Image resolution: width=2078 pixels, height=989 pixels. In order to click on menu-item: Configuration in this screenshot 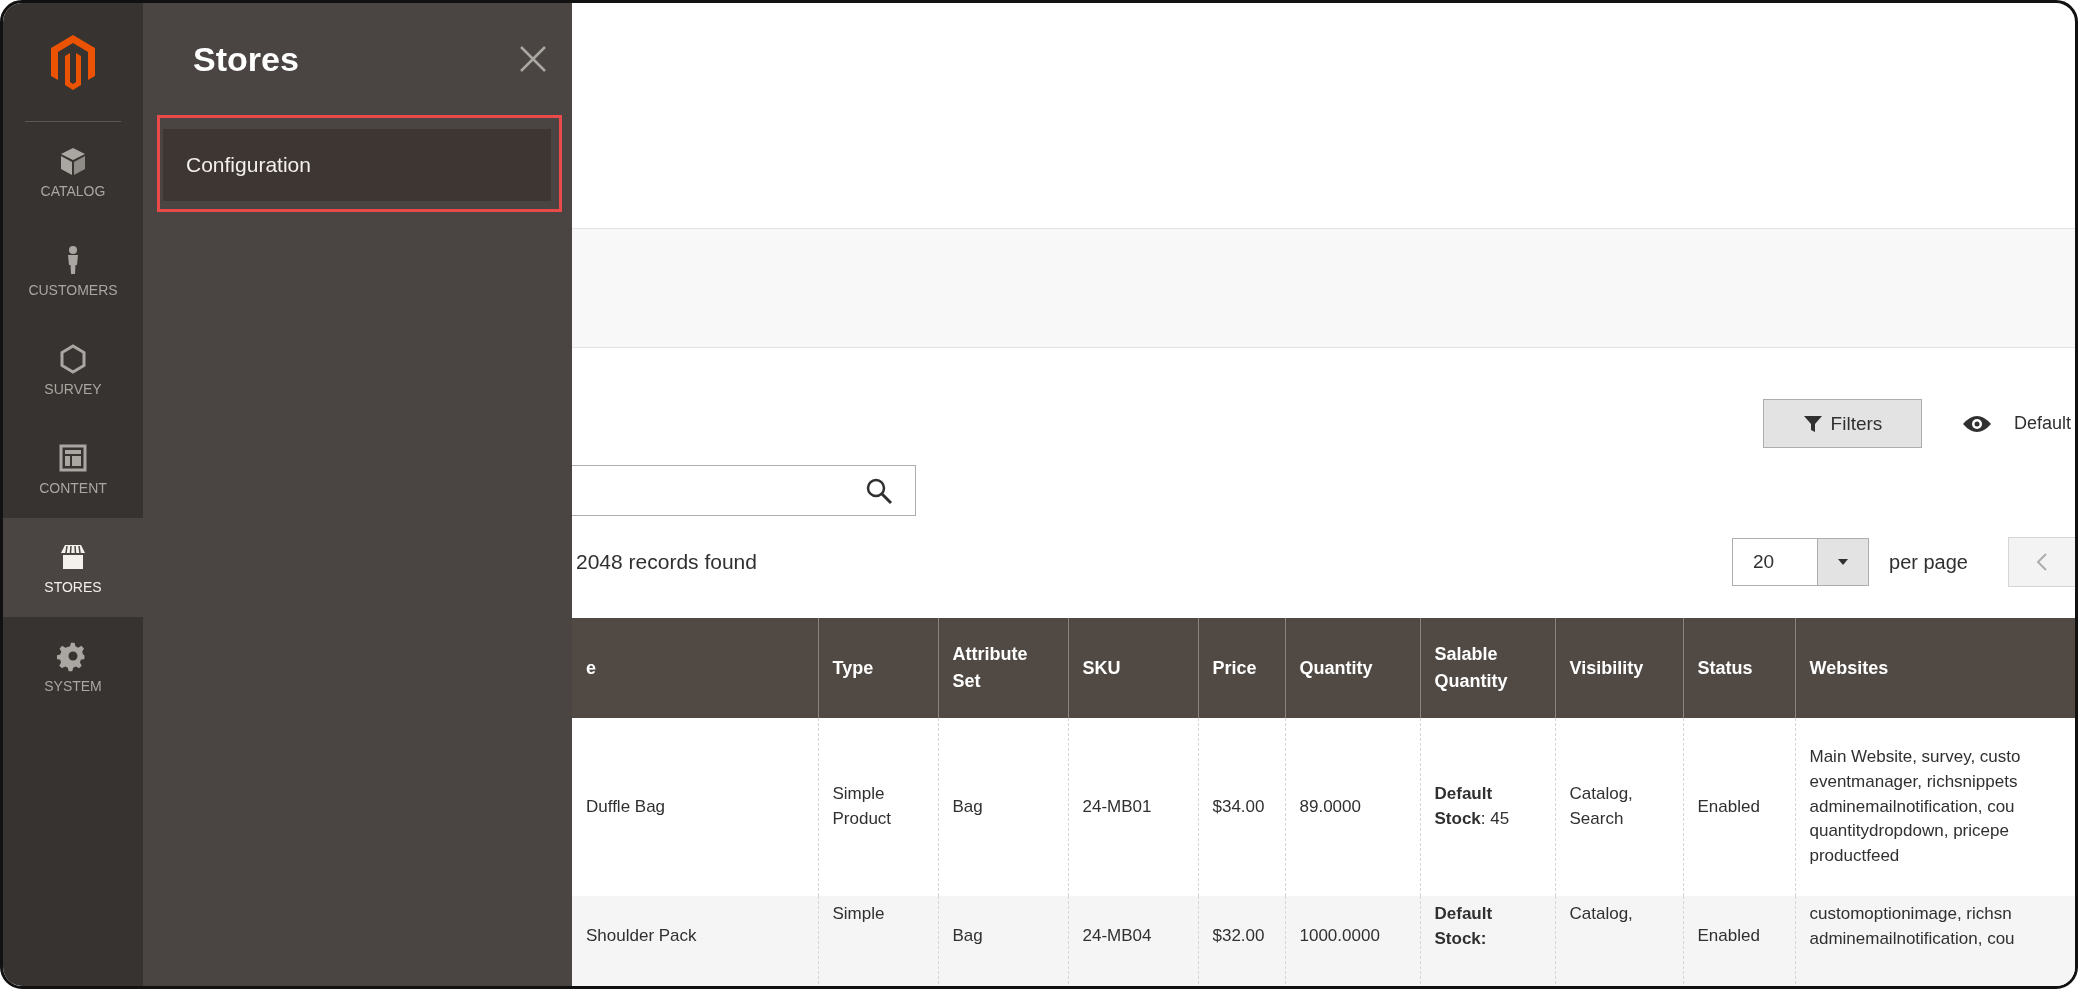, I will do `click(357, 165)`.